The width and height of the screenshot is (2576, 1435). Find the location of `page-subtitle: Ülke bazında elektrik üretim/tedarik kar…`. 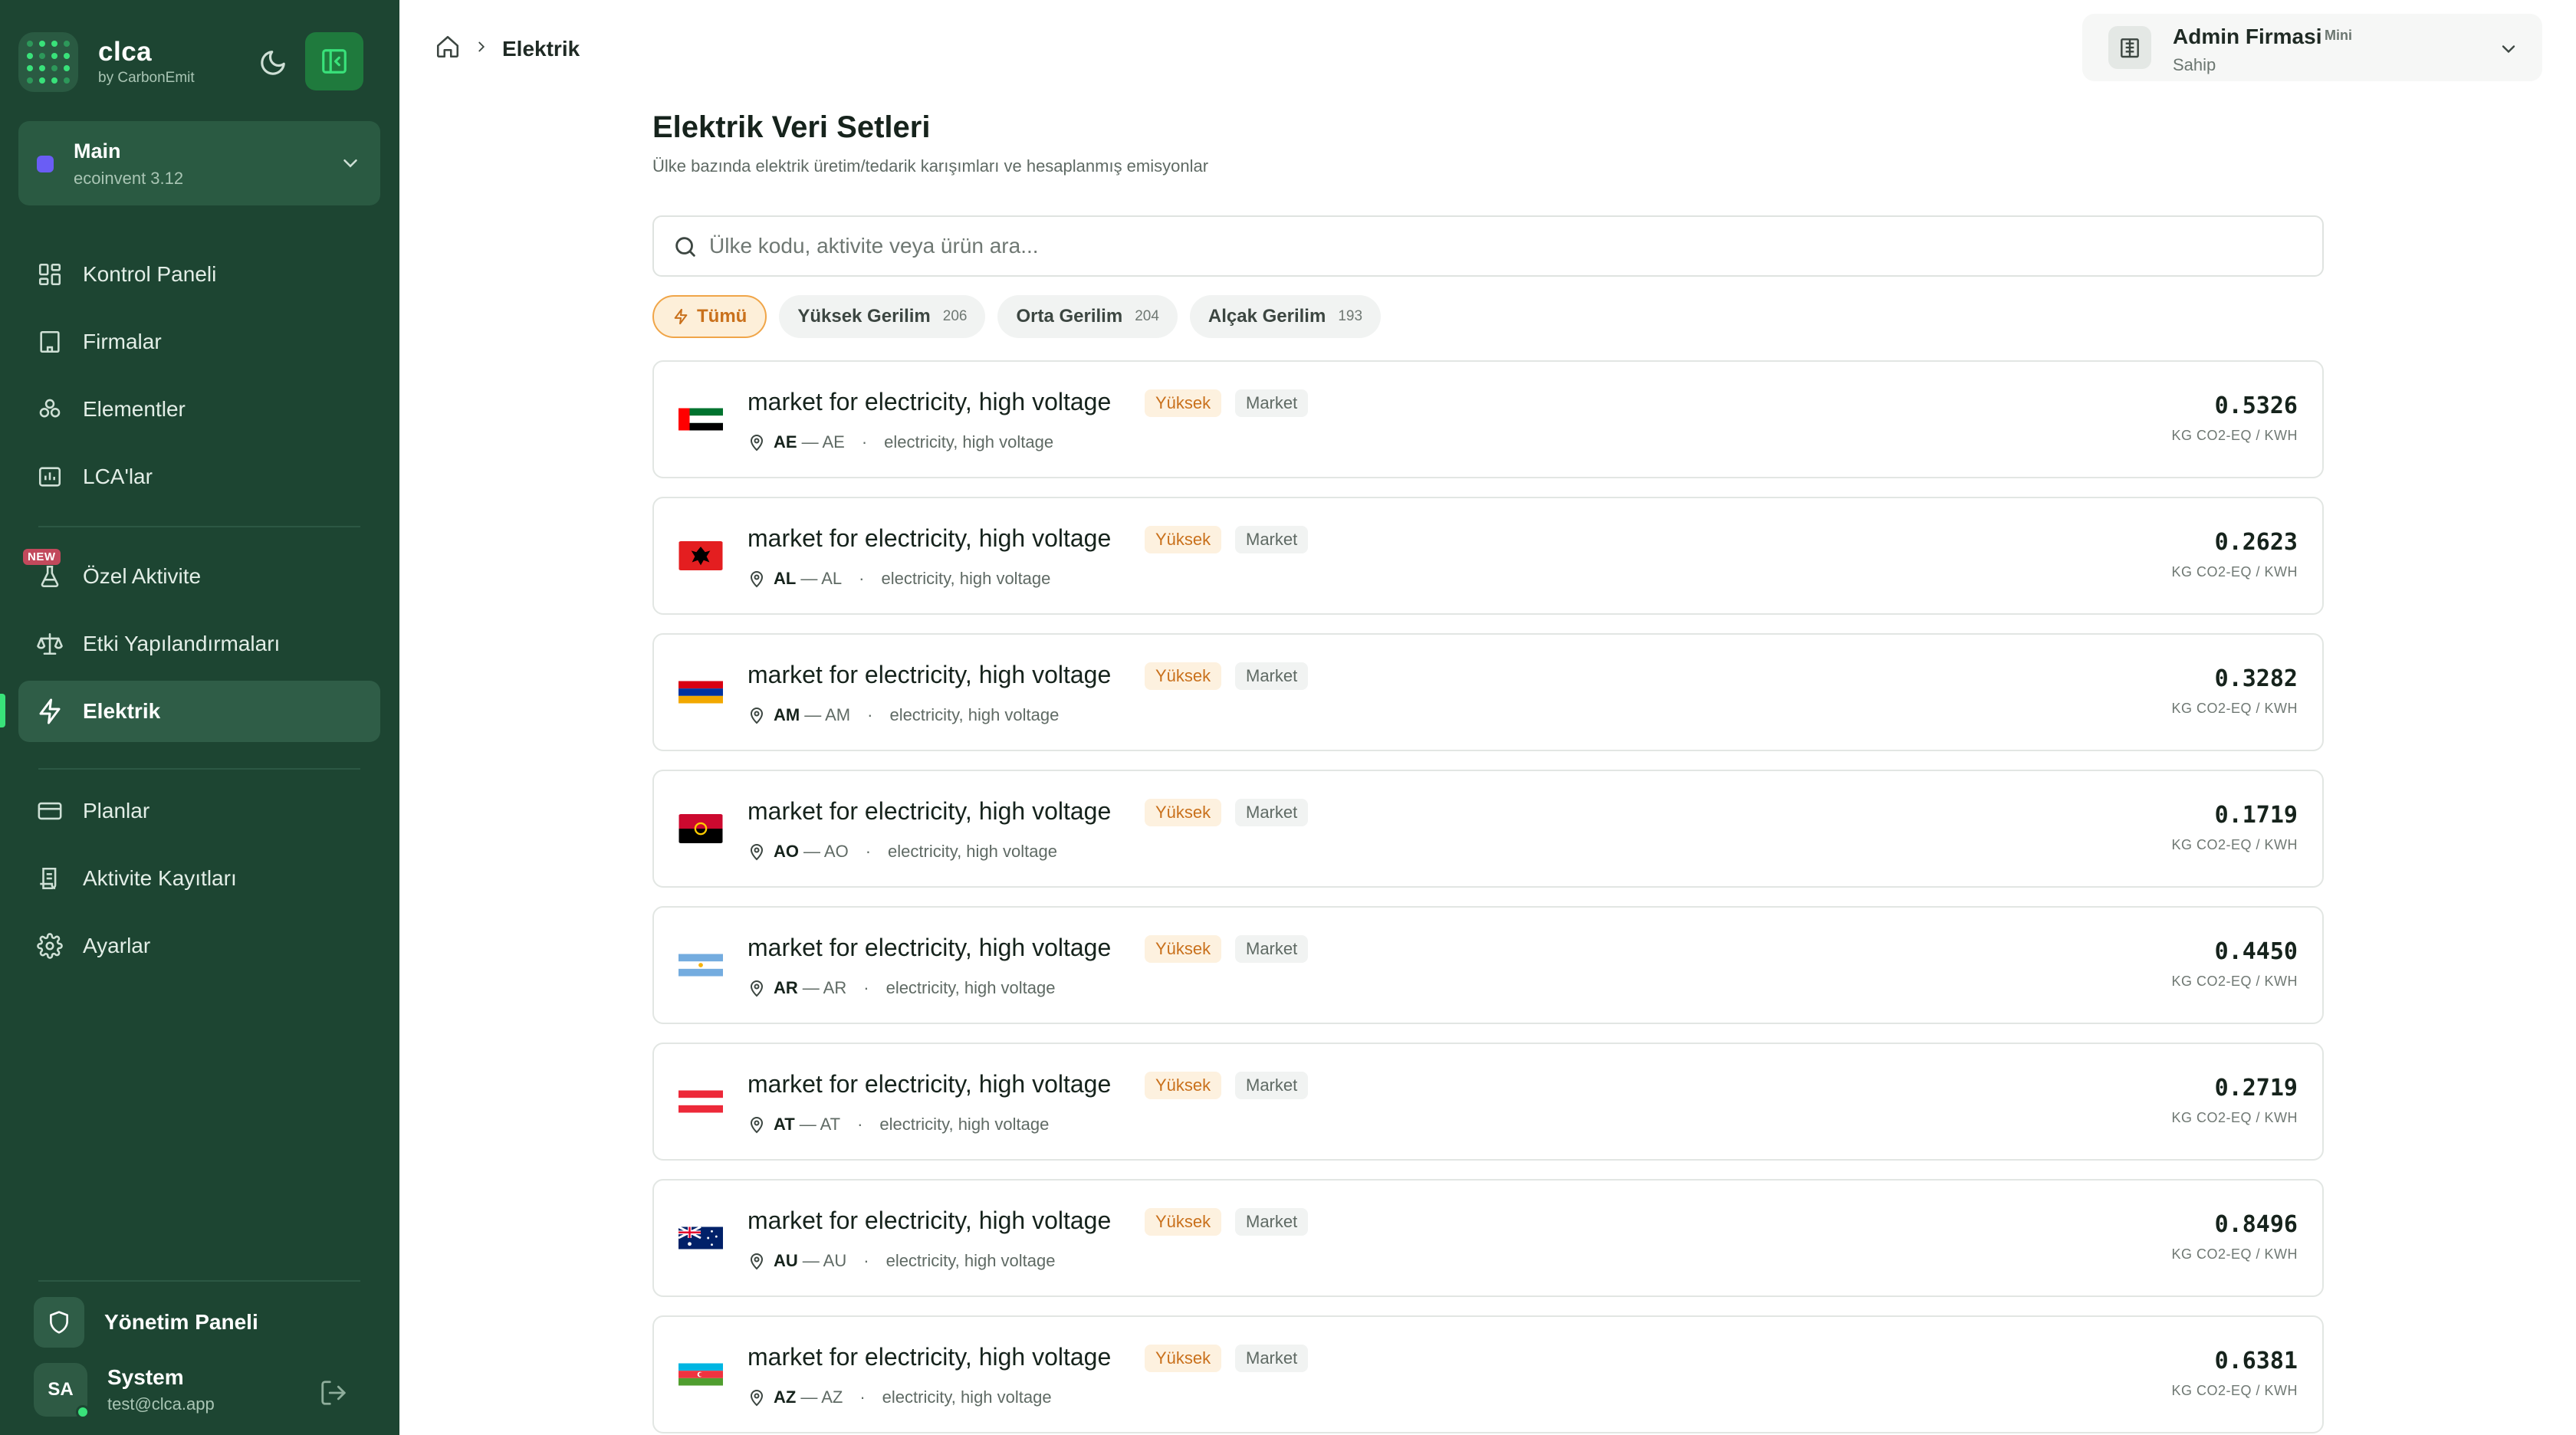

page-subtitle: Ülke bazında elektrik üretim/tedarik kar… is located at coordinates (930, 166).